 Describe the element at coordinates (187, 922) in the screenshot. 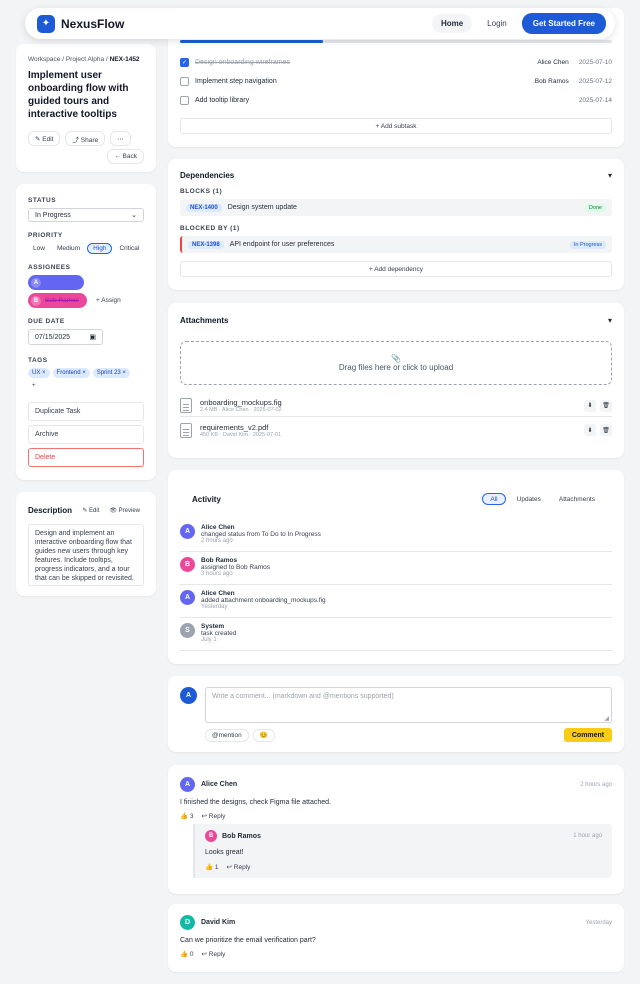

I see `avatar: D` at that location.